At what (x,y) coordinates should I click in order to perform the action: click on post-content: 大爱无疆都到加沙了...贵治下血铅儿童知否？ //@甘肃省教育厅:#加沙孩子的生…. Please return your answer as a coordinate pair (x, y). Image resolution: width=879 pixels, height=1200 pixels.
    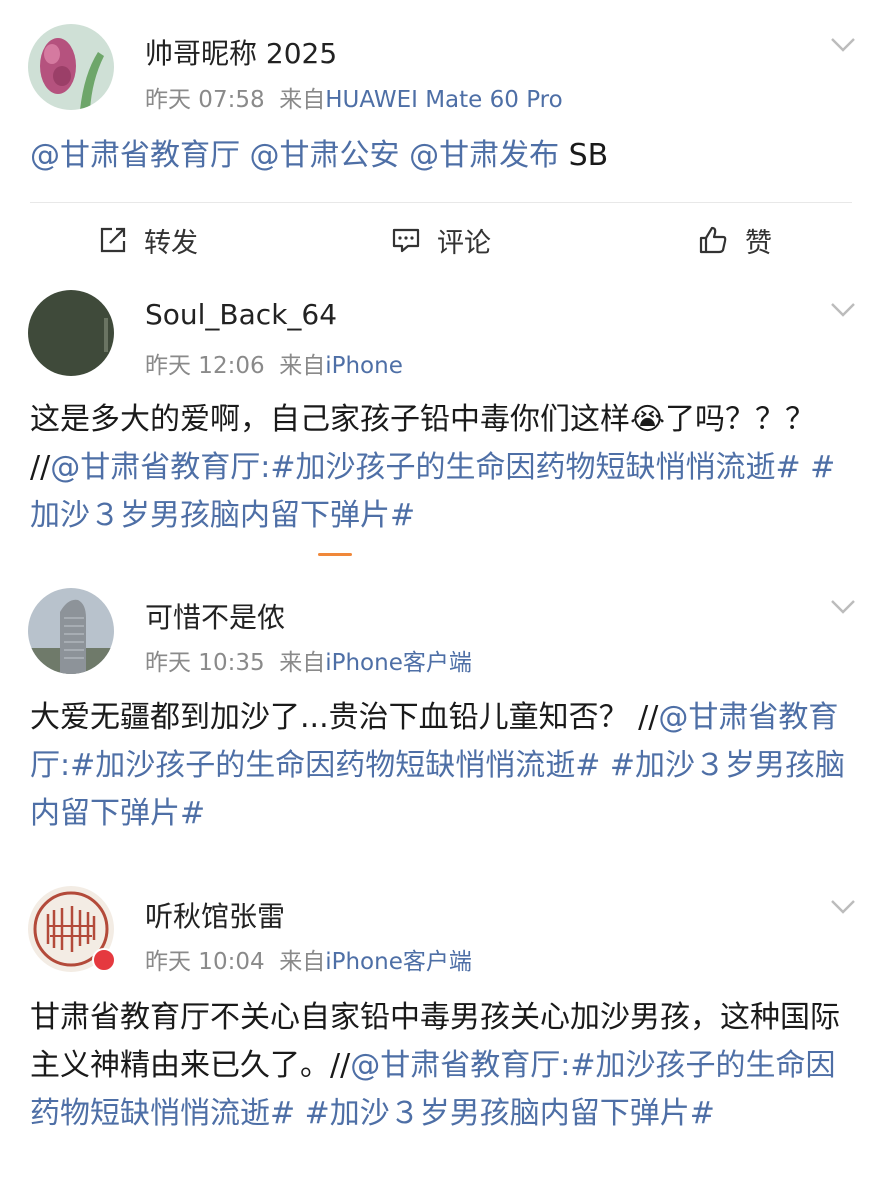
    Looking at the image, I should click on (440, 766).